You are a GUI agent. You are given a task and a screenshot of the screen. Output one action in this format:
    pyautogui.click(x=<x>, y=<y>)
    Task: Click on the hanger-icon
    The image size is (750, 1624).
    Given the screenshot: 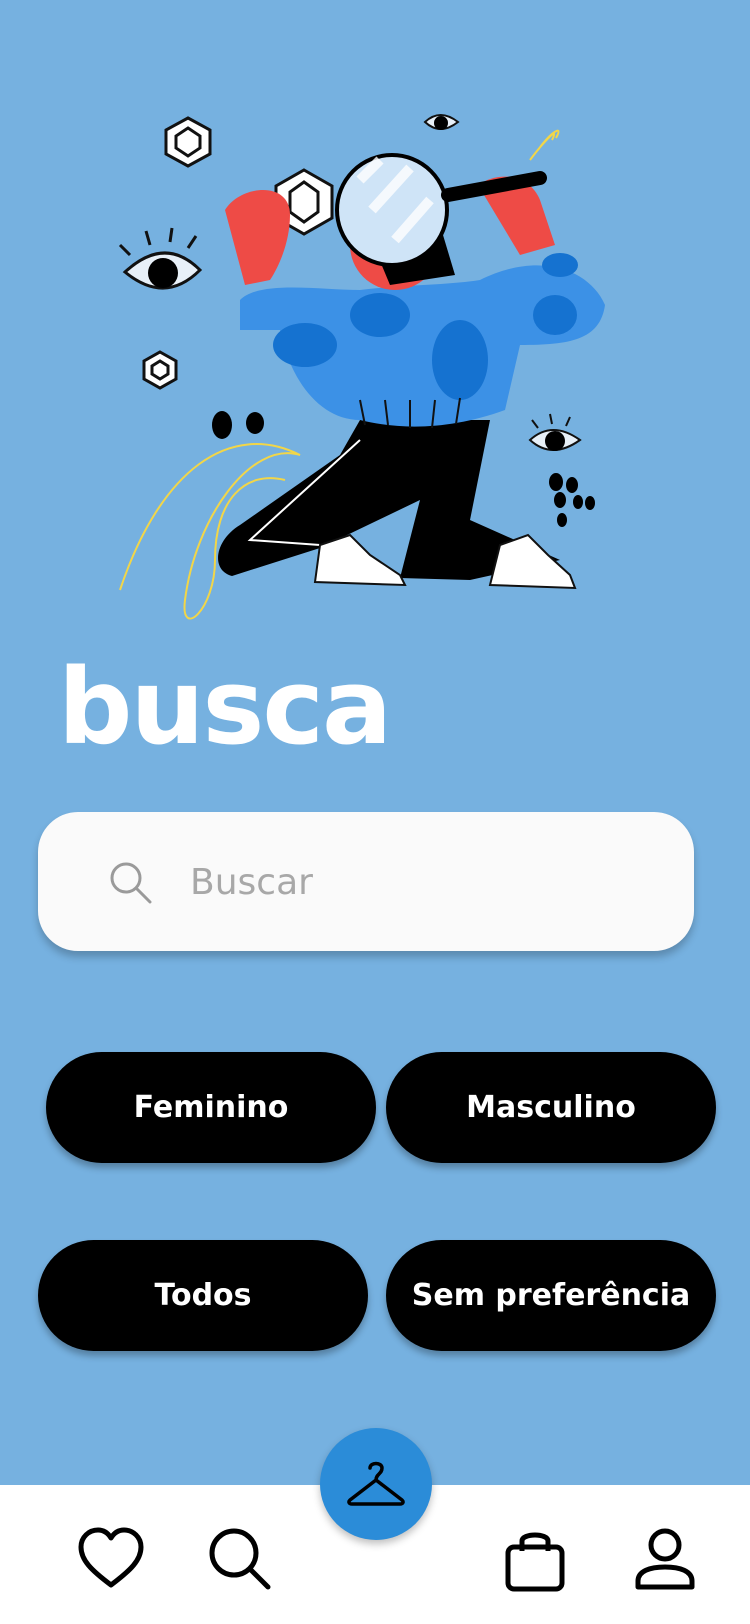 What is the action you would take?
    pyautogui.click(x=376, y=1483)
    